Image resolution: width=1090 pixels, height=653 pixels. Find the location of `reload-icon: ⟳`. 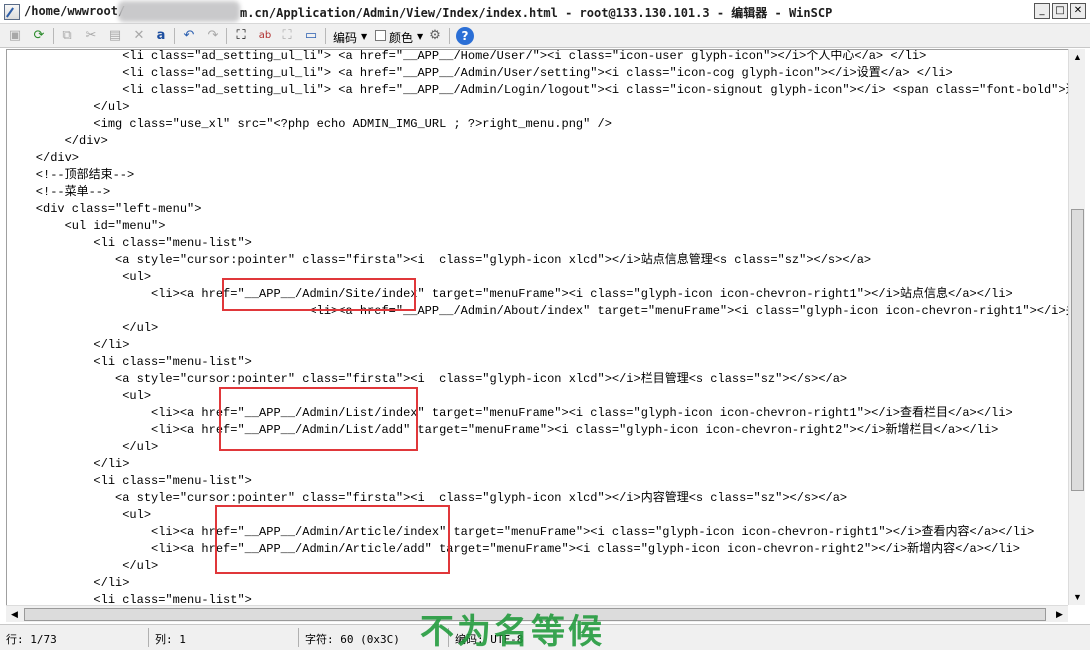

reload-icon: ⟳ is located at coordinates (39, 36).